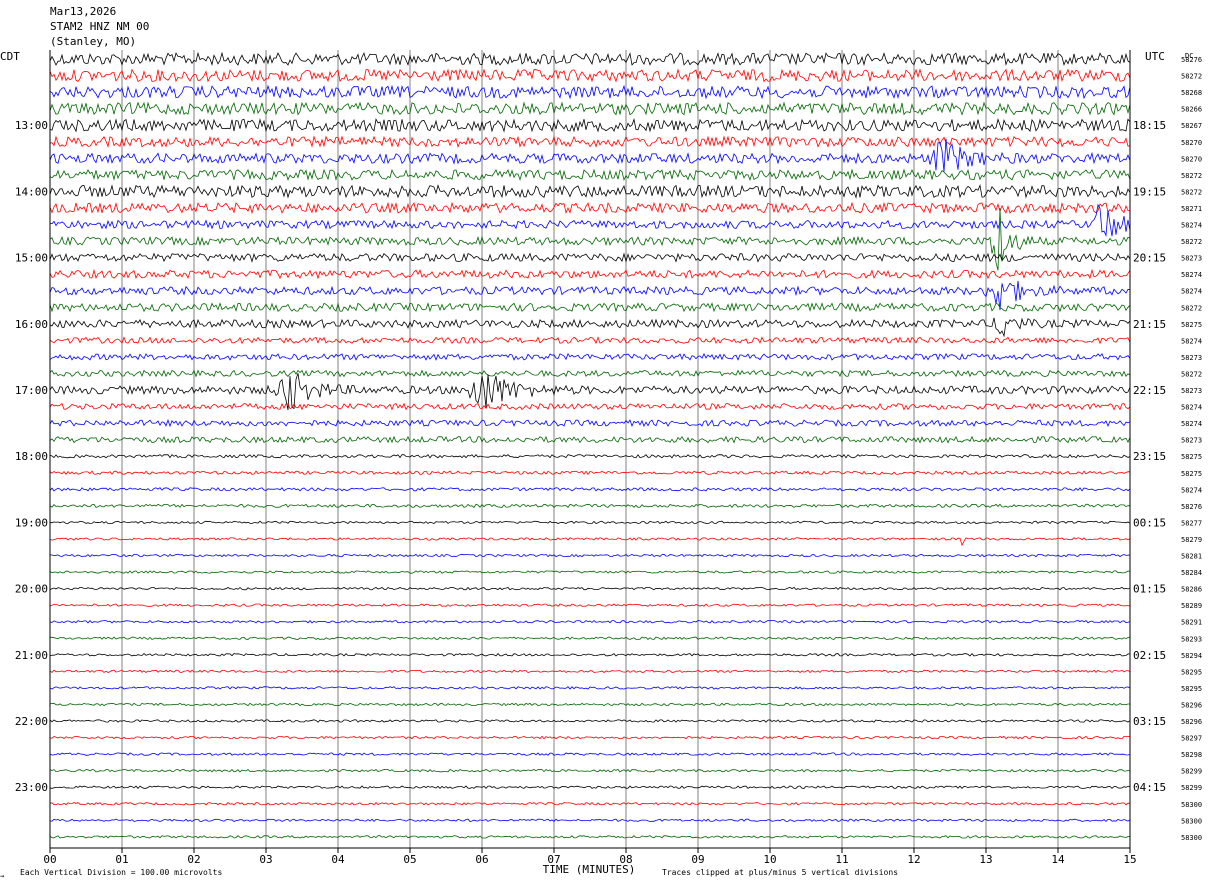 This screenshot has height=891, width=1210. I want to click on dc-offset-label: 58294, so click(1191, 656).